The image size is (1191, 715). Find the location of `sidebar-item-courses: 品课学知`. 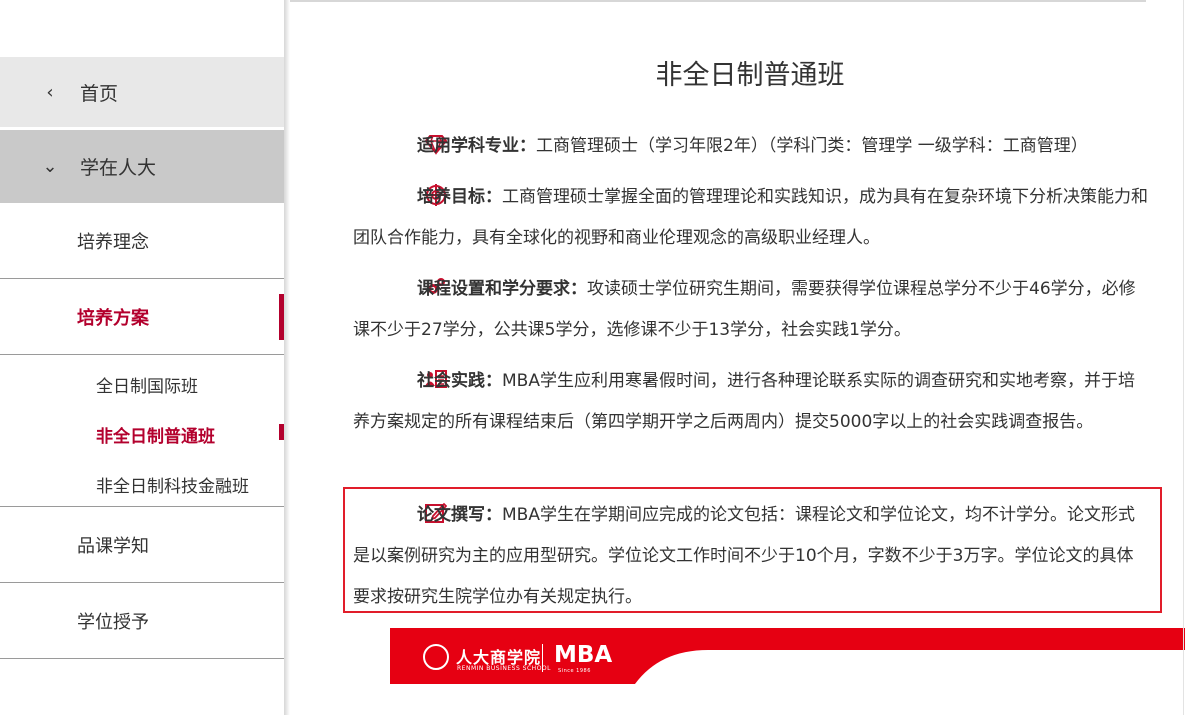

sidebar-item-courses: 品课学知 is located at coordinates (142, 545).